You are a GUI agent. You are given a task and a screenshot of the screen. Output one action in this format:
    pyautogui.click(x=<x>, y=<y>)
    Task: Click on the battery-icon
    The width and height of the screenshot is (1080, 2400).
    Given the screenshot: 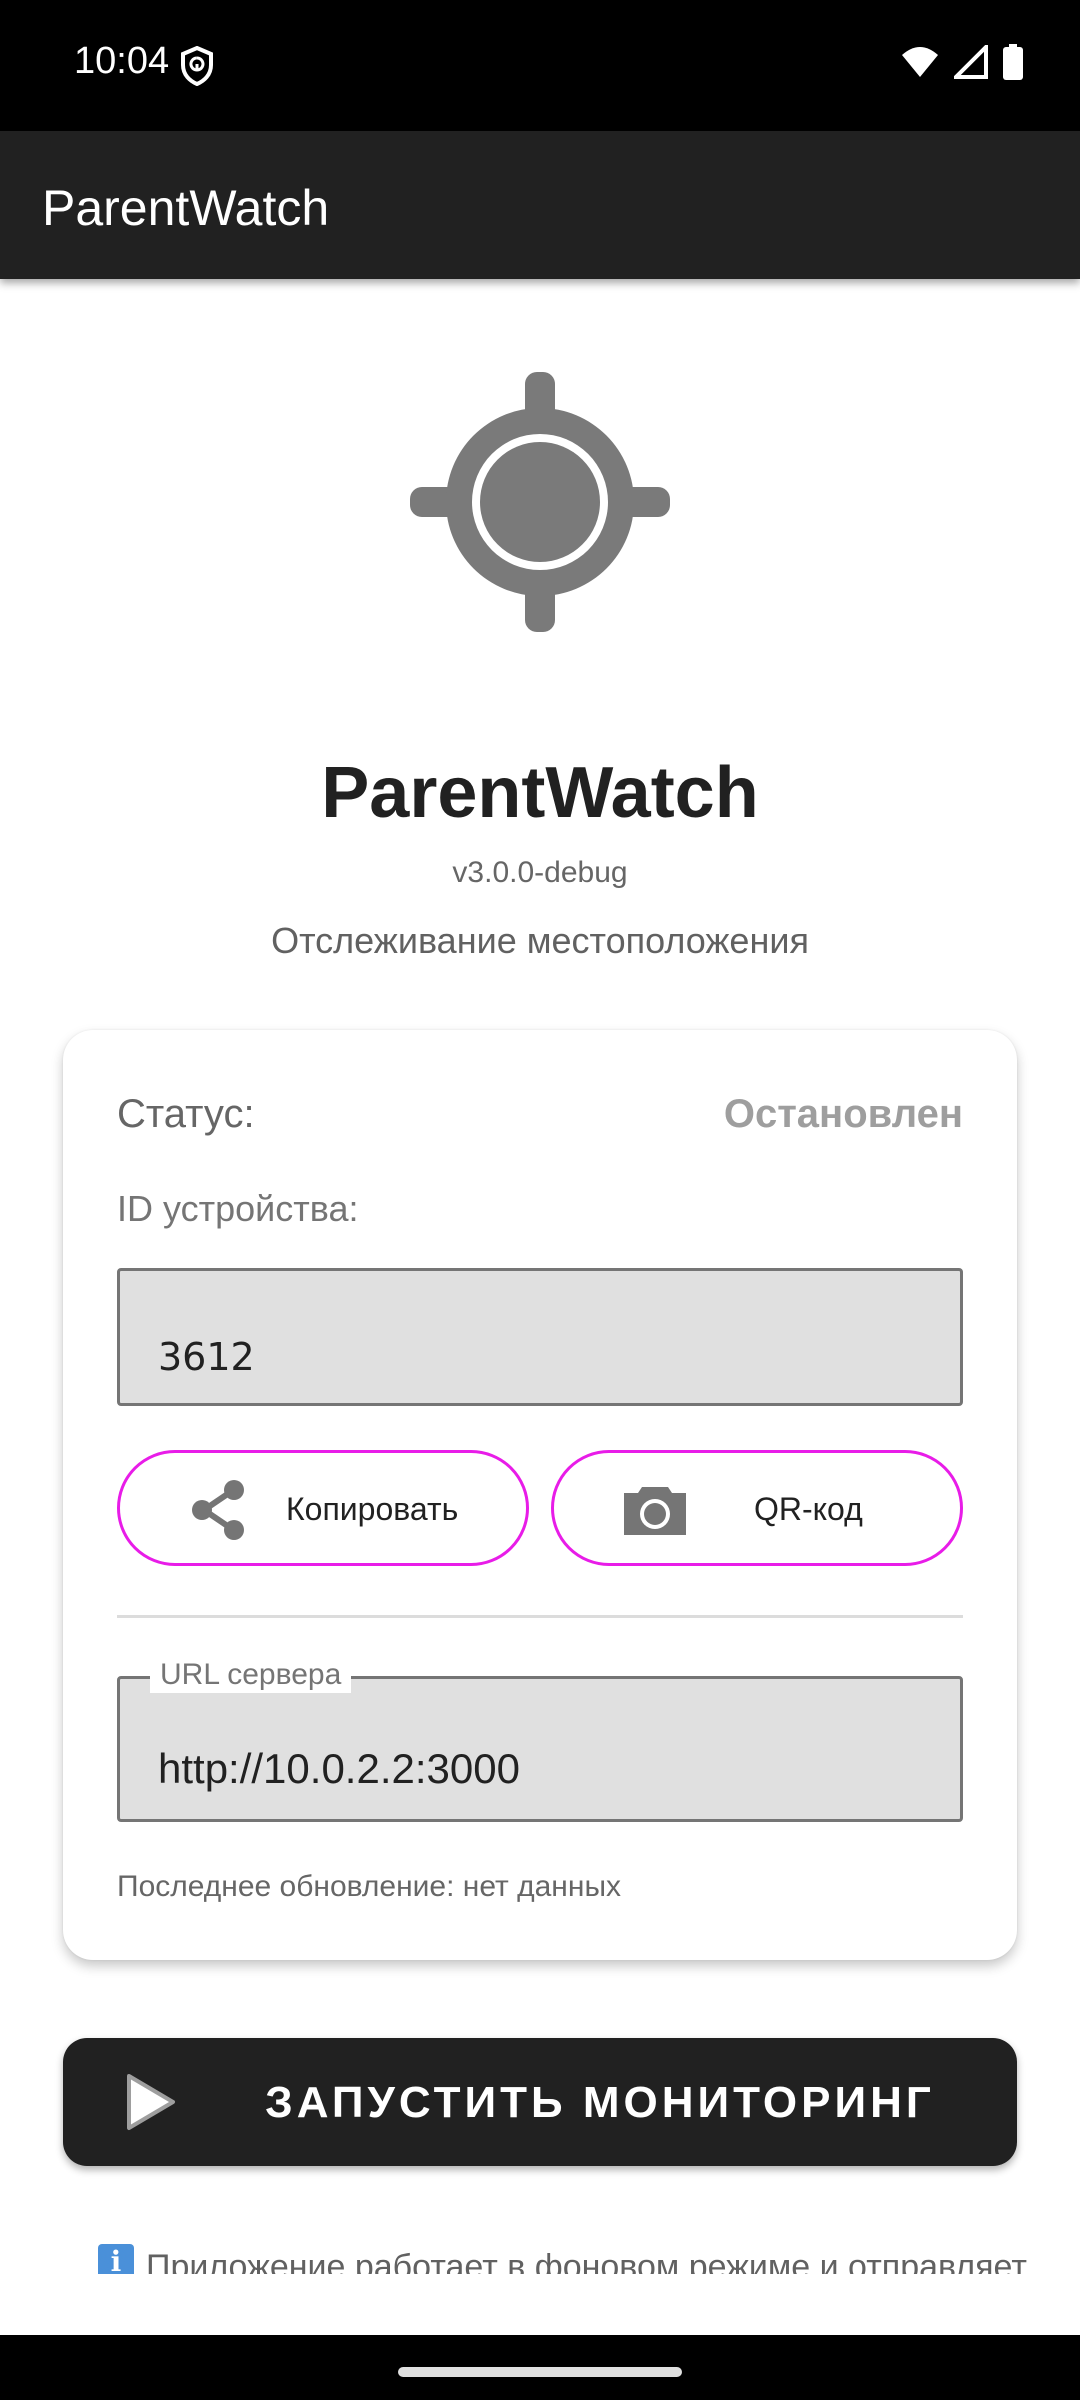 What is the action you would take?
    pyautogui.click(x=1013, y=62)
    